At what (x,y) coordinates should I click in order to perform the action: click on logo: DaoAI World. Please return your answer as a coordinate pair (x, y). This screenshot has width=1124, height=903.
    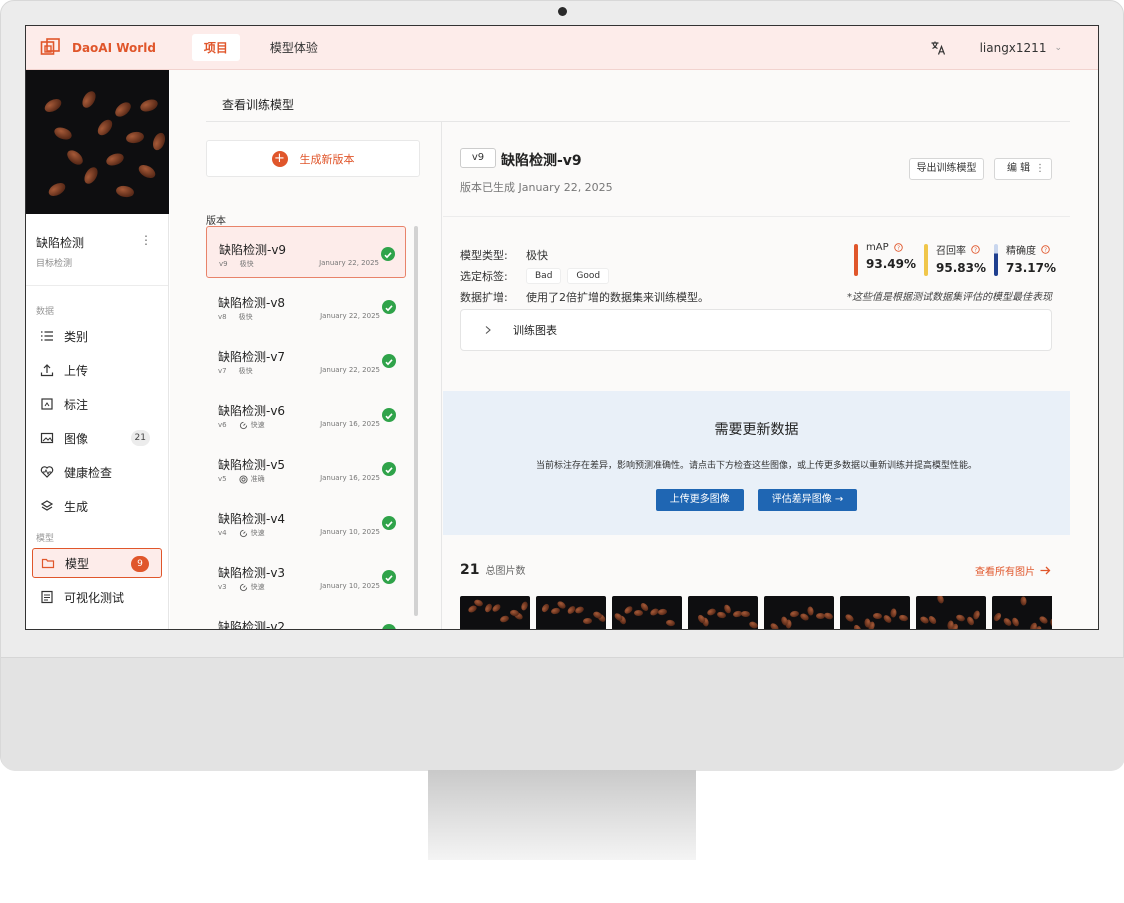
    Looking at the image, I should click on (98, 48).